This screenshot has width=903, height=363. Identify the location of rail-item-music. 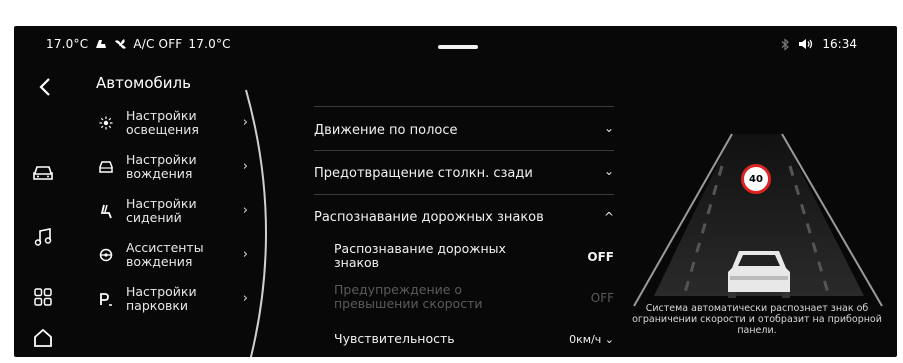
(43, 237).